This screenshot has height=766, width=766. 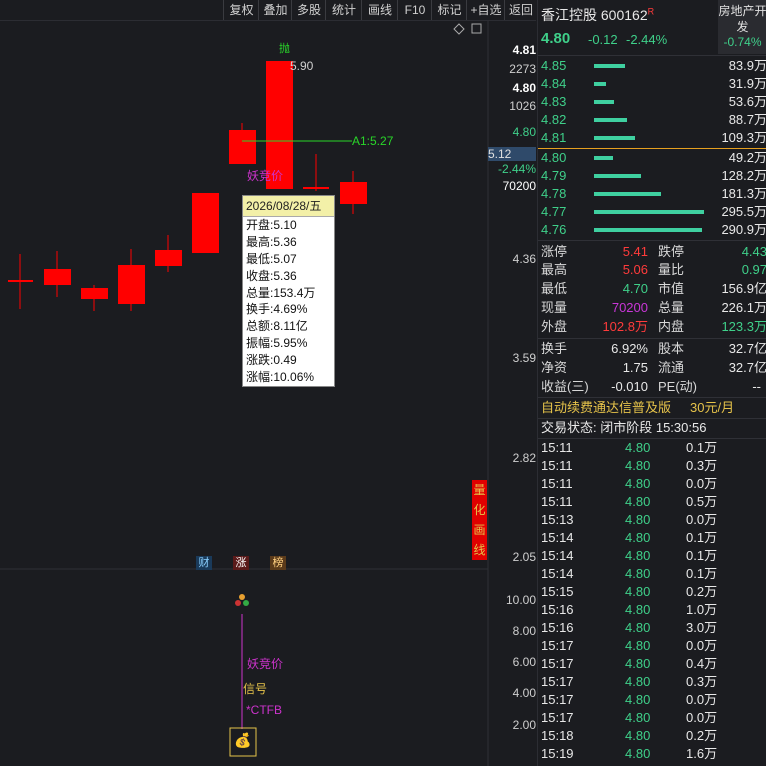 I want to click on quant-draw-line-button: 量 化 画 线, so click(x=479, y=520).